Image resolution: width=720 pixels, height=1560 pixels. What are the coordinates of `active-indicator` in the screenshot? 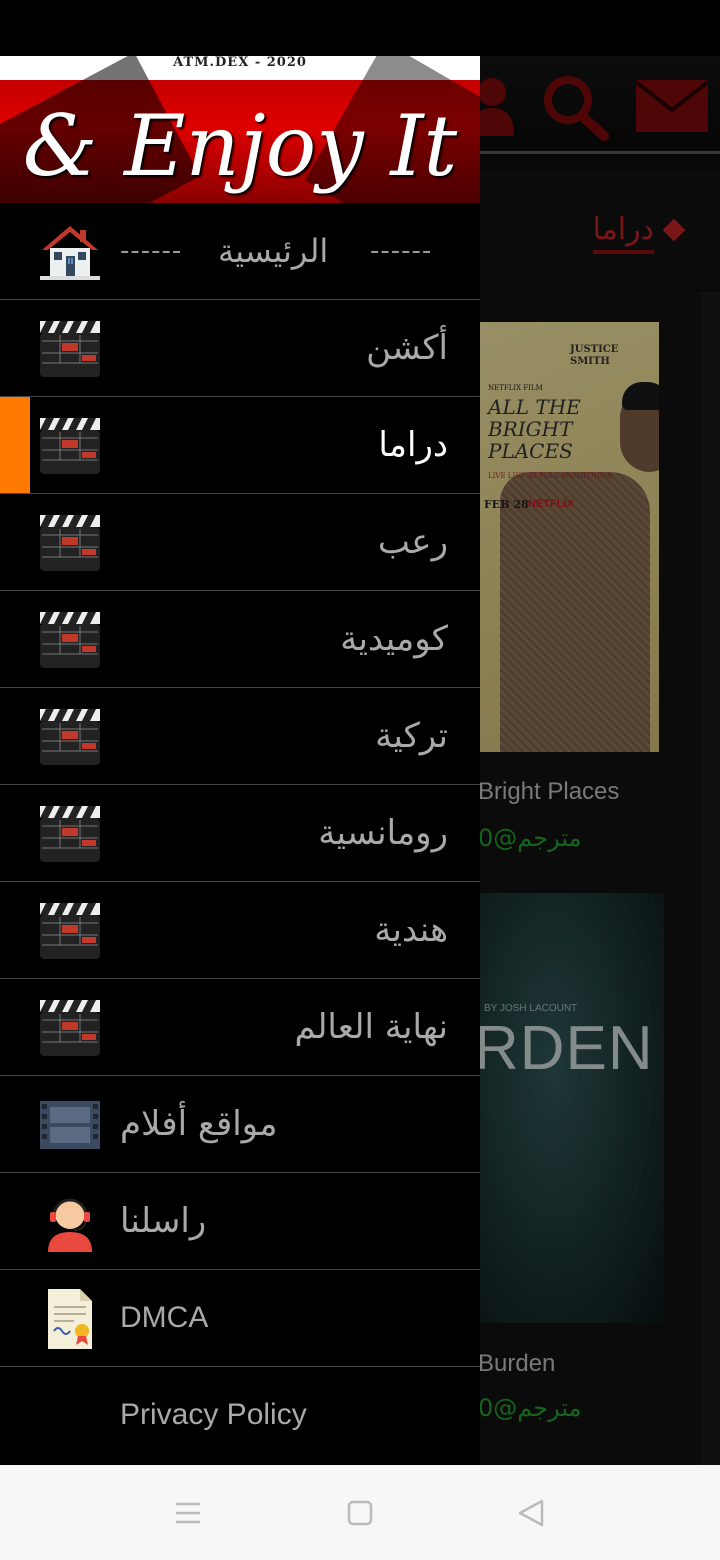 It's located at (15, 445).